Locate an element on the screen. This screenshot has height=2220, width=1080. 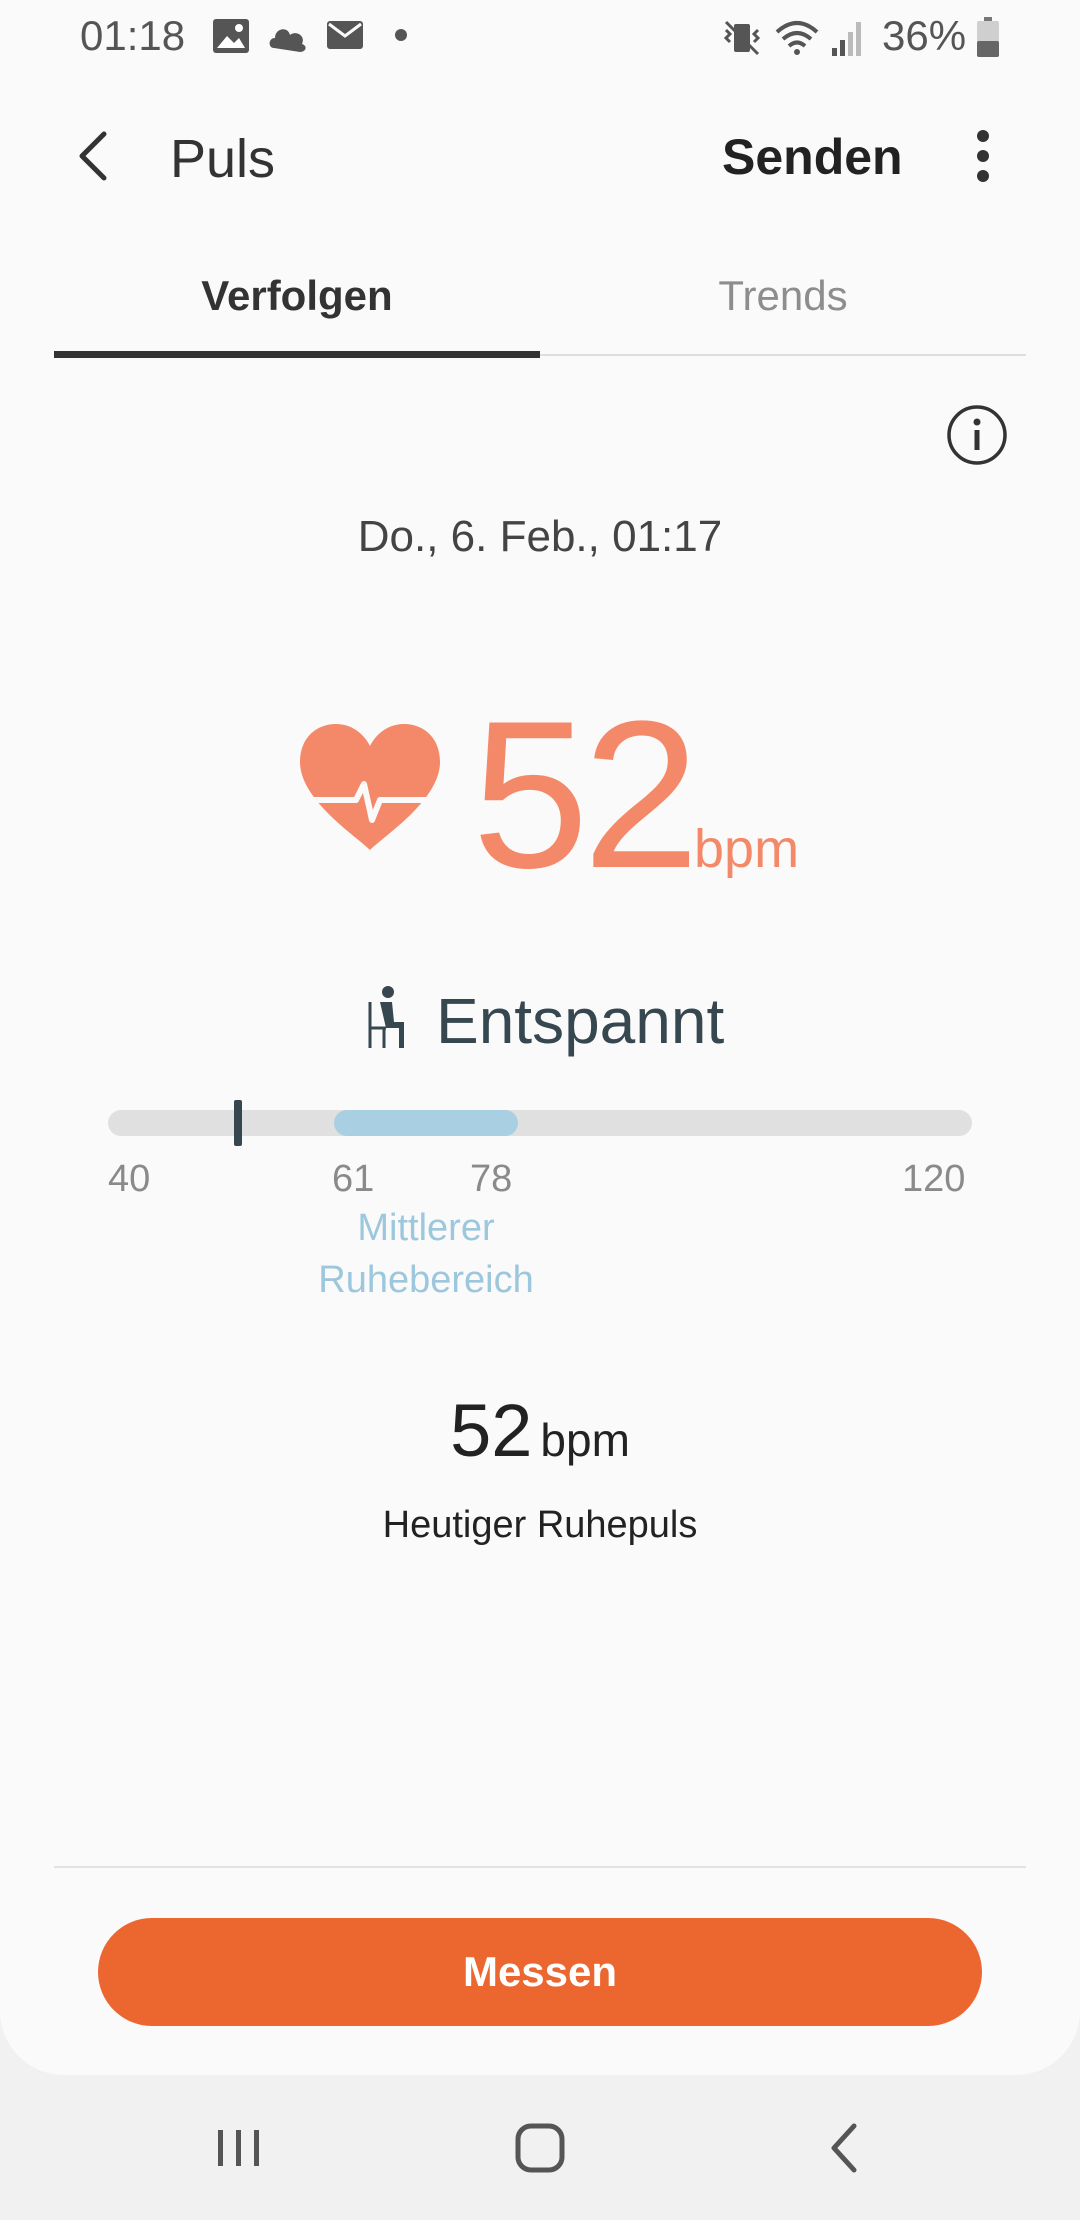
sitting-person-icon is located at coordinates (386, 1017).